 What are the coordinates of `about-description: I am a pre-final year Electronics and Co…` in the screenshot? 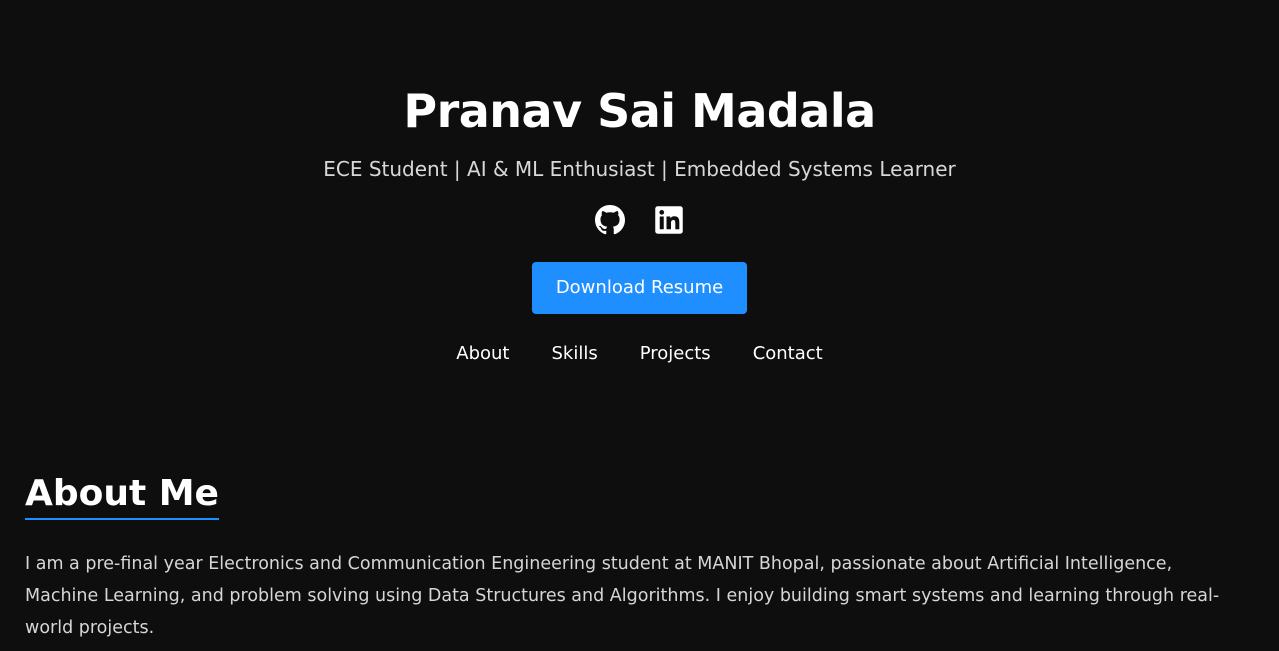 It's located at (622, 596).